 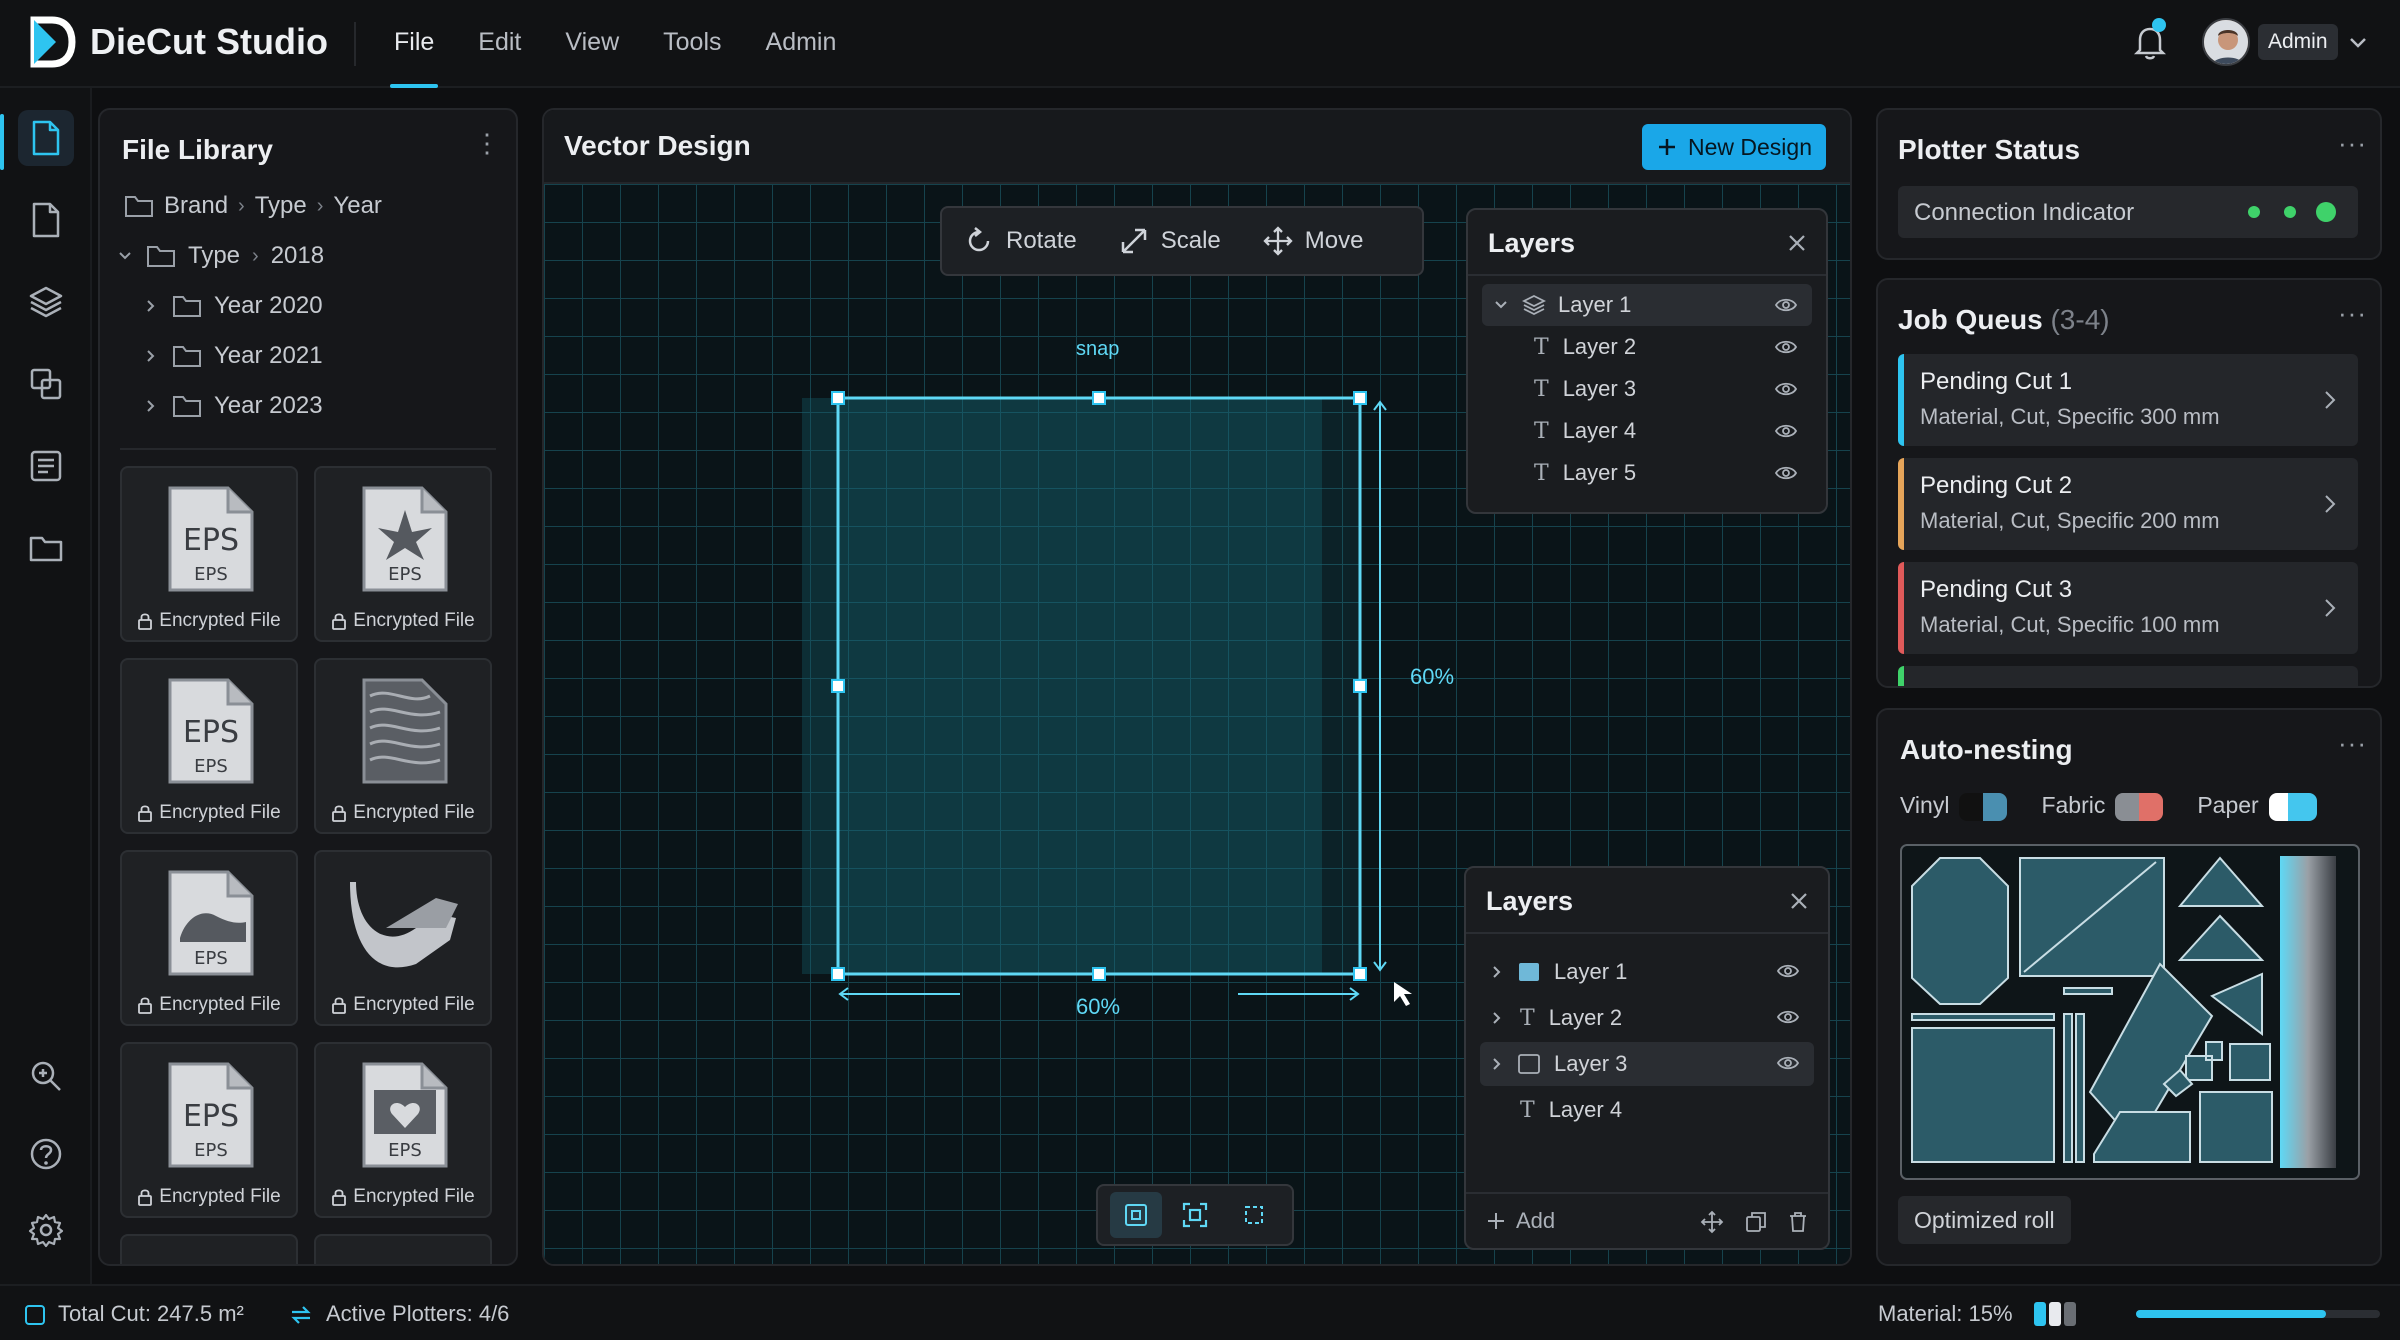 I want to click on optimized-roll-button: Optimized roll, so click(x=1984, y=1220).